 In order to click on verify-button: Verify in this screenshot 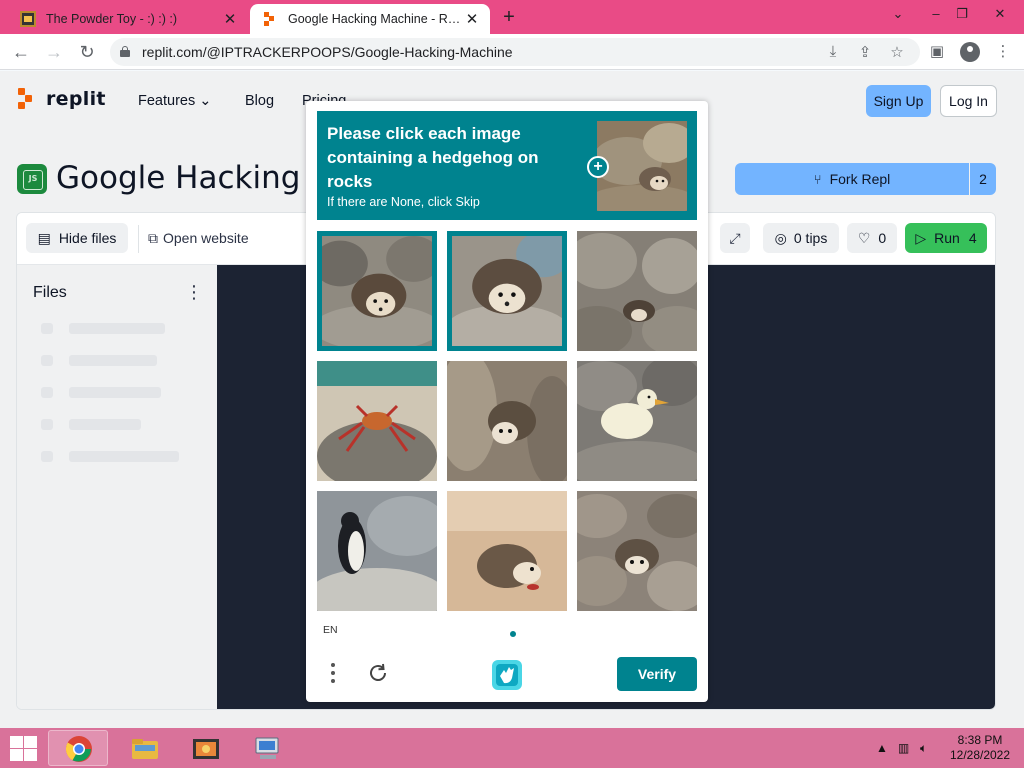, I will do `click(657, 674)`.